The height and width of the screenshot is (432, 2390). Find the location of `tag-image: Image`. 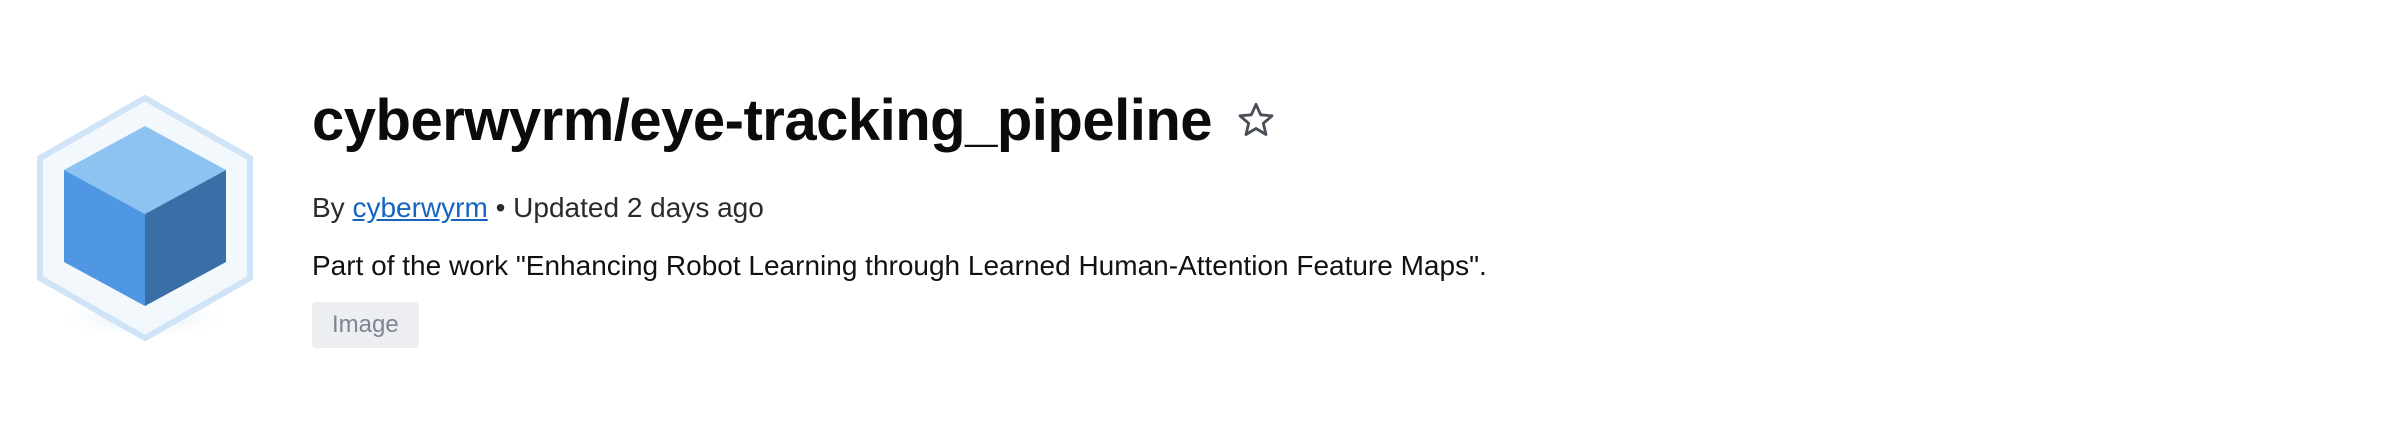

tag-image: Image is located at coordinates (365, 325).